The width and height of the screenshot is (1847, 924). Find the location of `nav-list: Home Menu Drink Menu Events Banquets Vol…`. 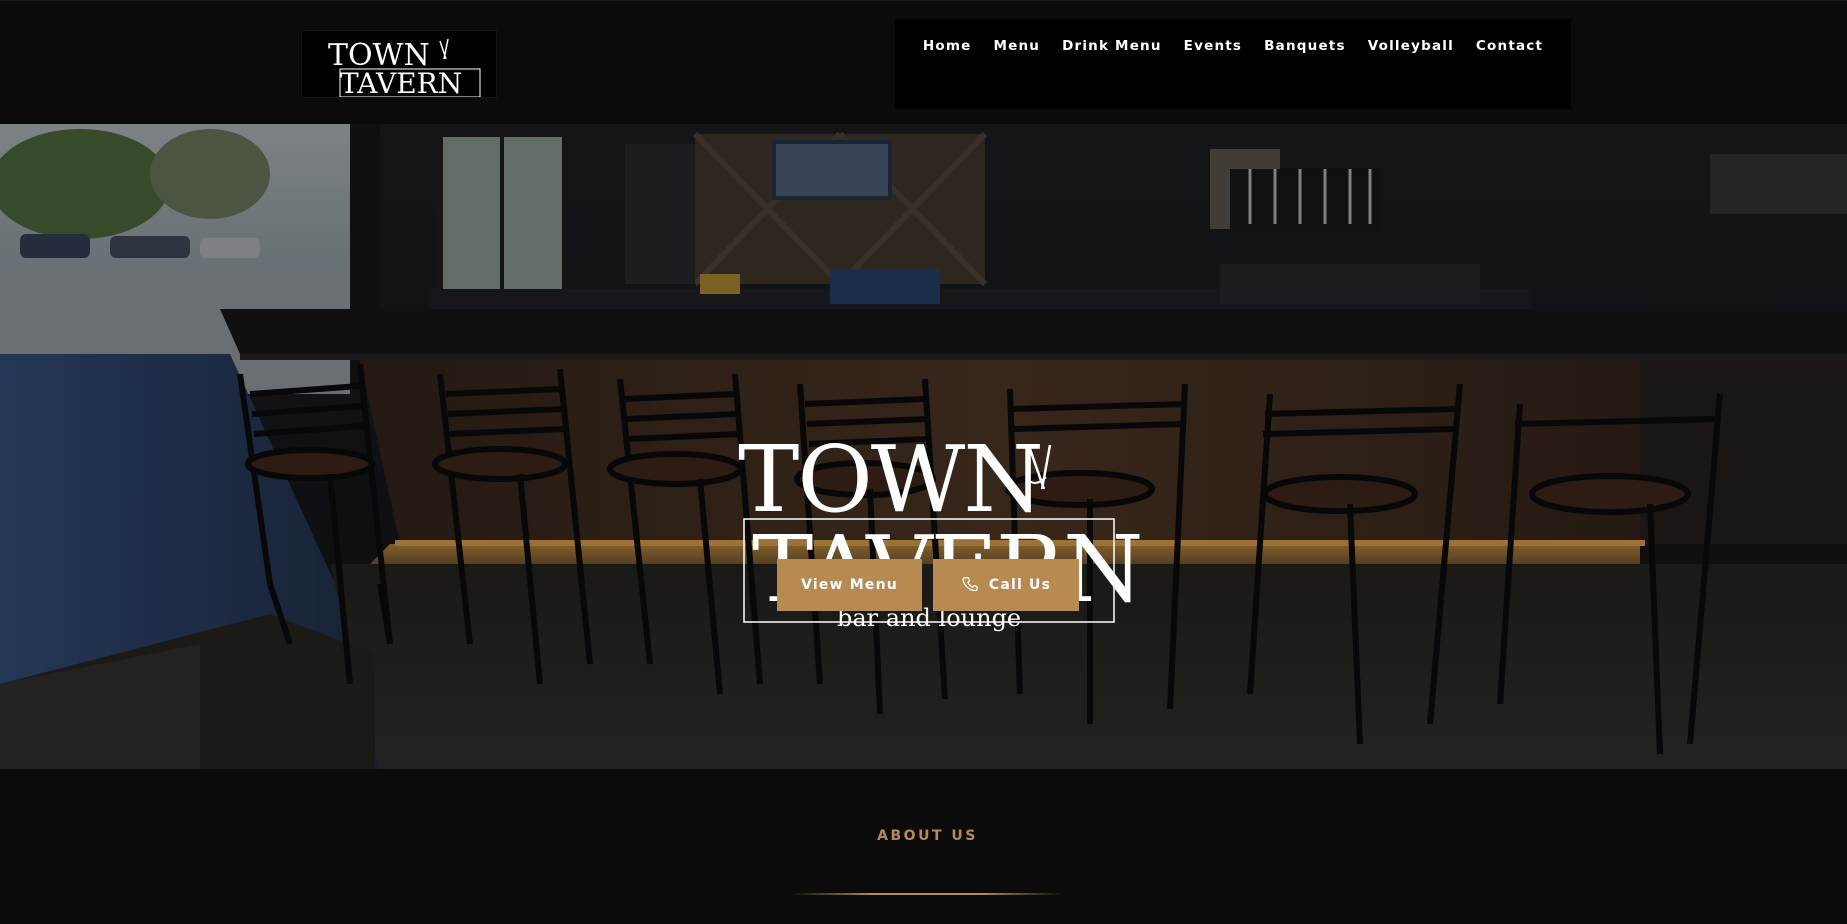

nav-list: Home Menu Drink Menu Events Banquets Vol… is located at coordinates (1233, 46).